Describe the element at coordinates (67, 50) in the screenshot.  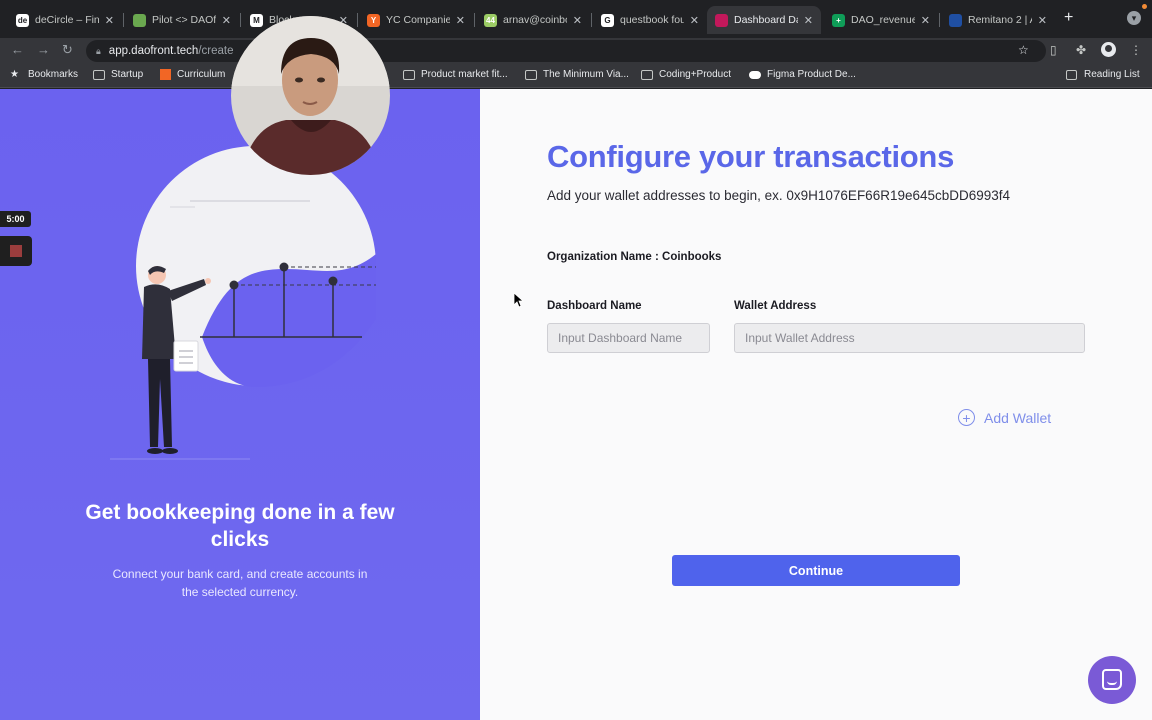
I see `reload-icon: ↻` at that location.